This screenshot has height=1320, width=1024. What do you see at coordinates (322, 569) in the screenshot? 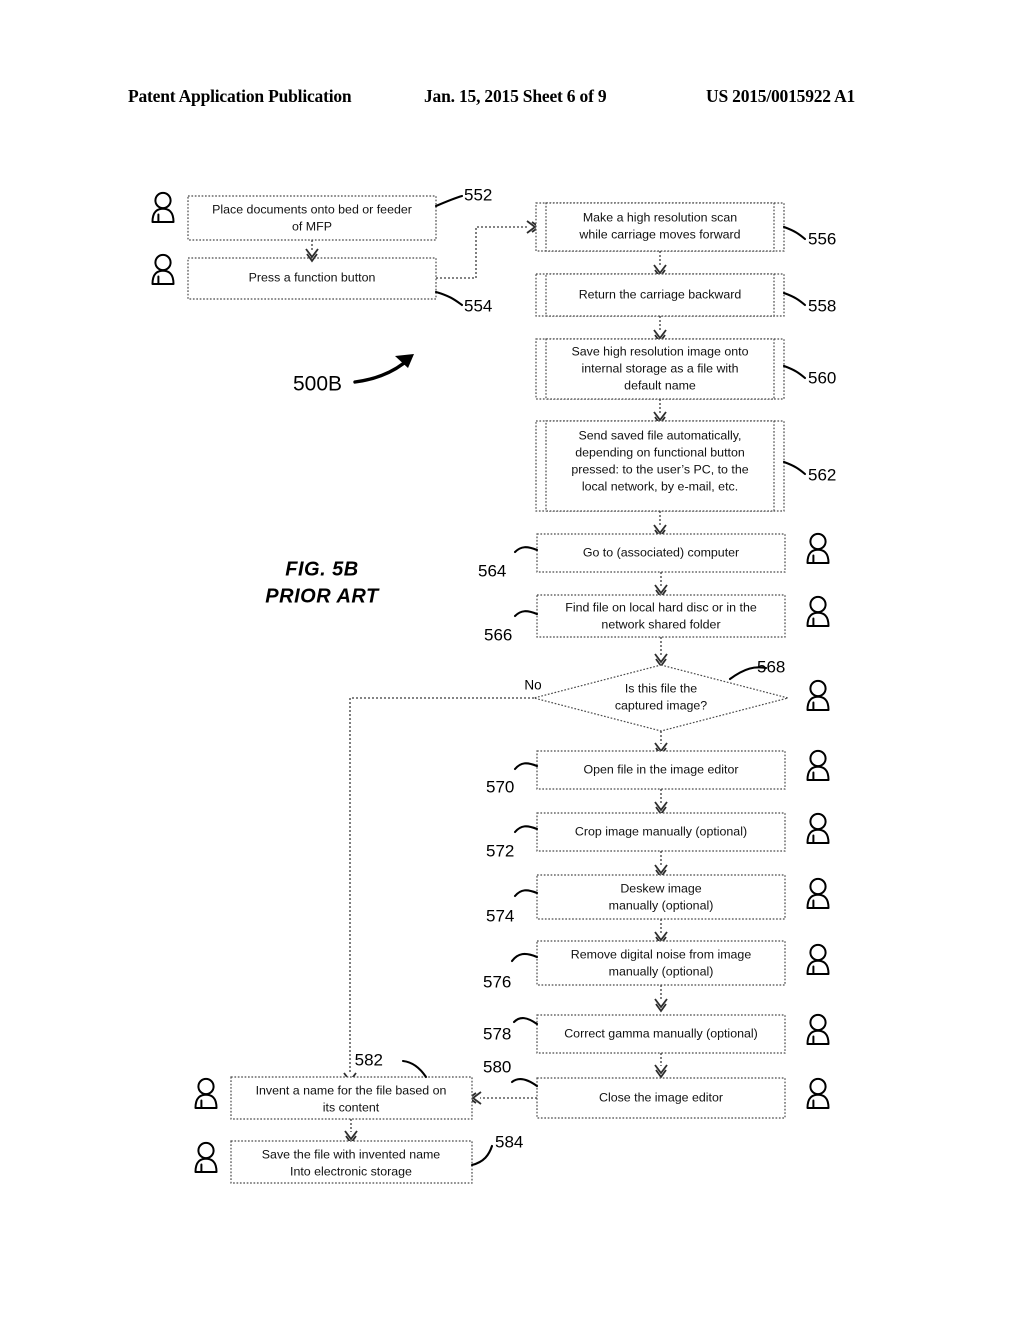
I see `figure-label: FIG. 5B` at bounding box center [322, 569].